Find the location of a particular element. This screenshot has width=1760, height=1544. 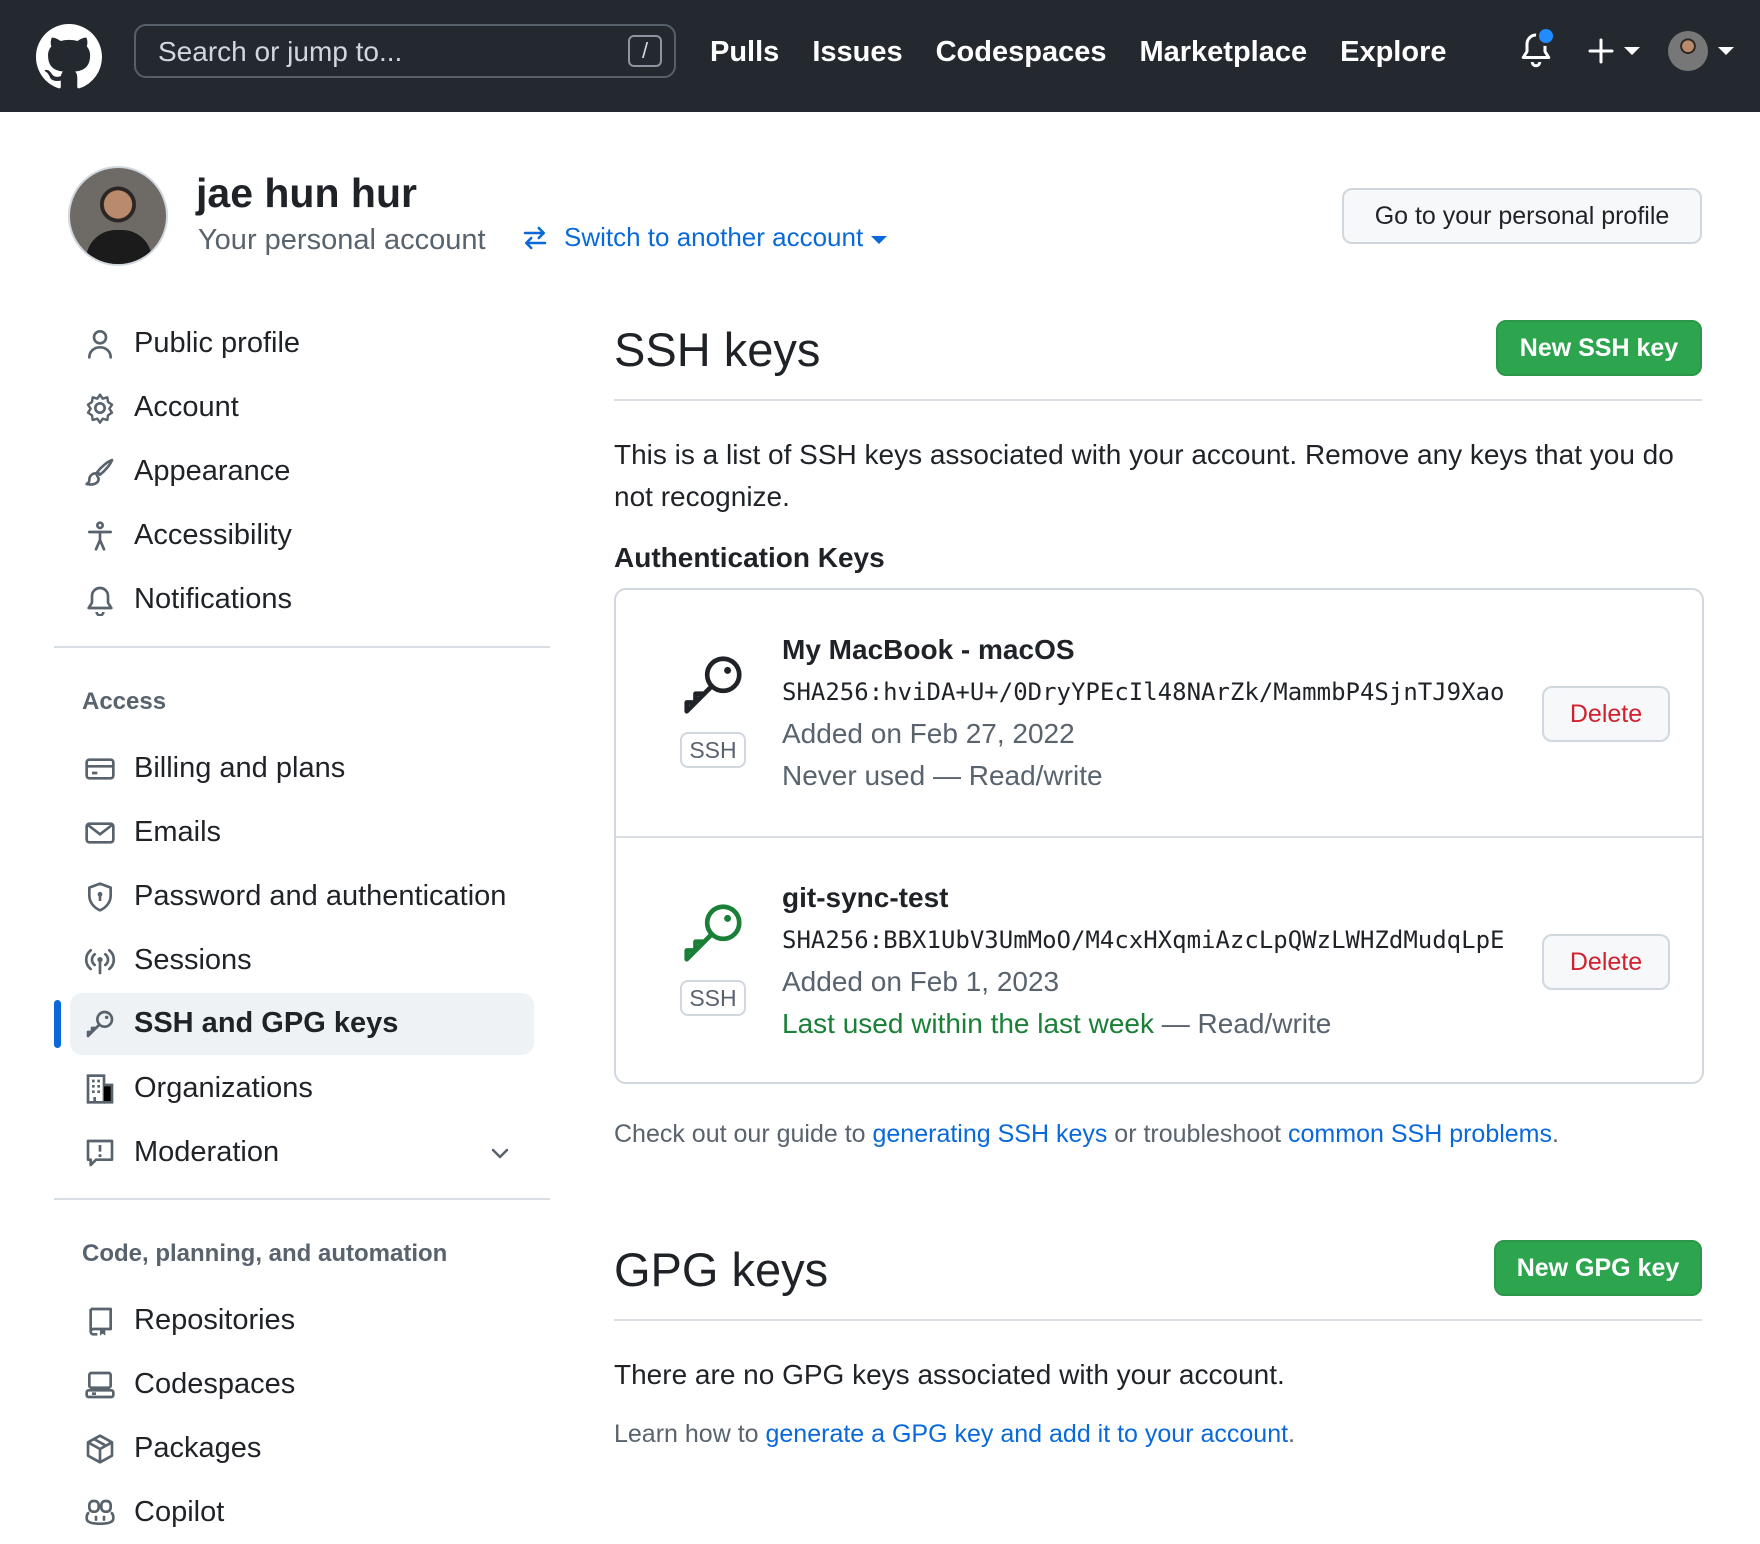

shield-lock-icon is located at coordinates (100, 897).